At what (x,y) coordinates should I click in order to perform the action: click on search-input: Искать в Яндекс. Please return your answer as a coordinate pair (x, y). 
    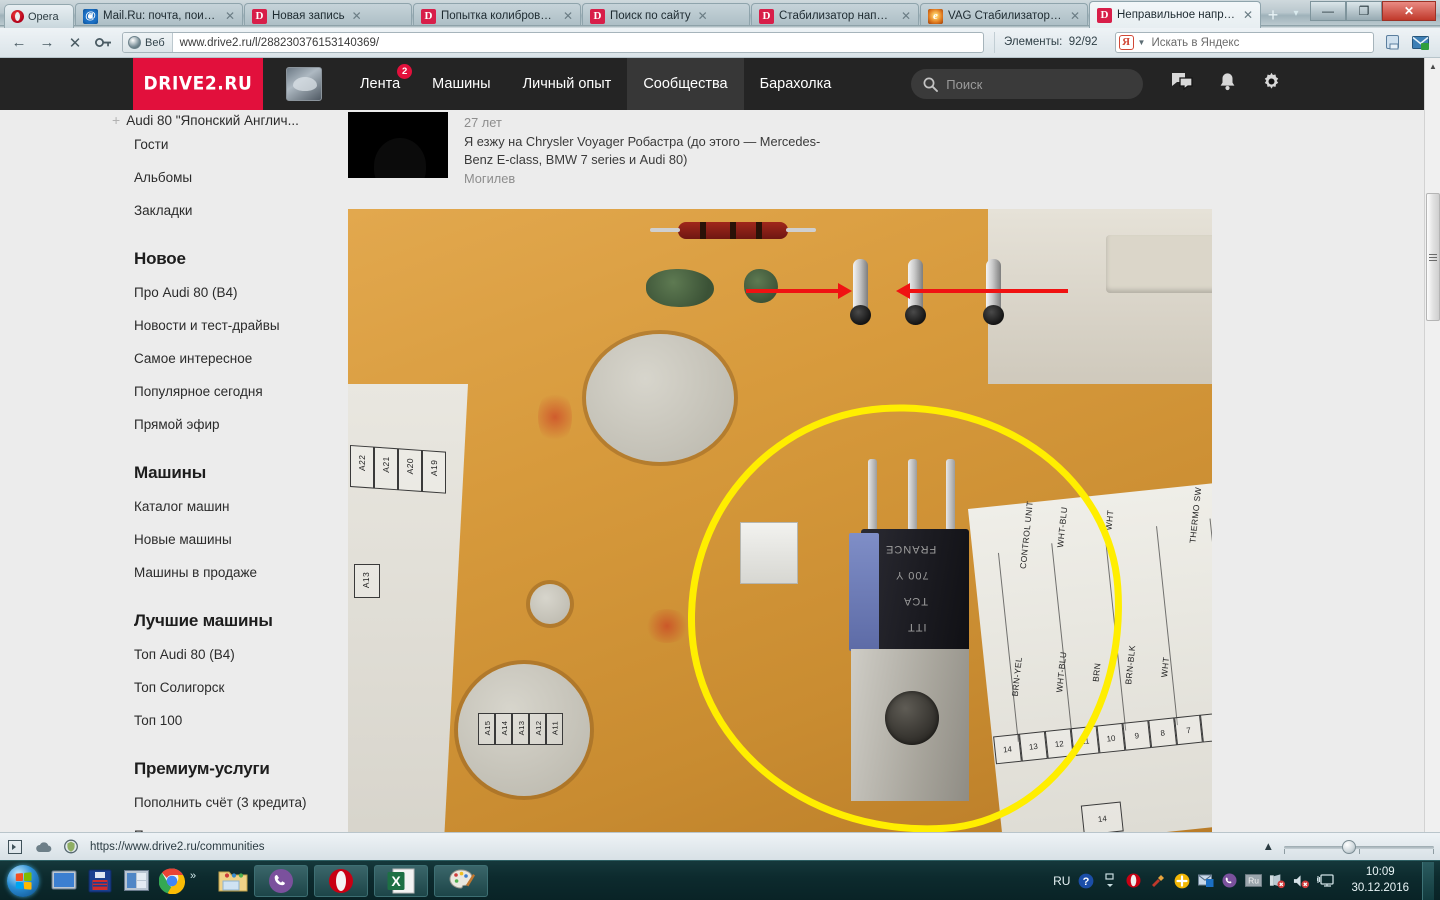
    Looking at the image, I should click on (1195, 43).